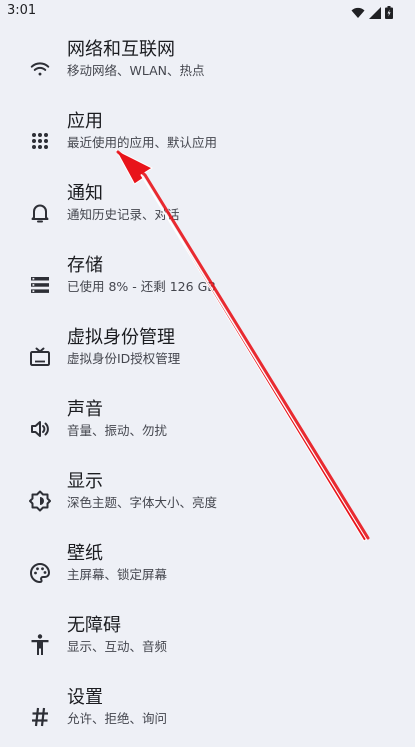 The image size is (415, 747). Describe the element at coordinates (207, 213) in the screenshot. I see `settings-item-notifications: 通知 通知历史记录、对话` at that location.